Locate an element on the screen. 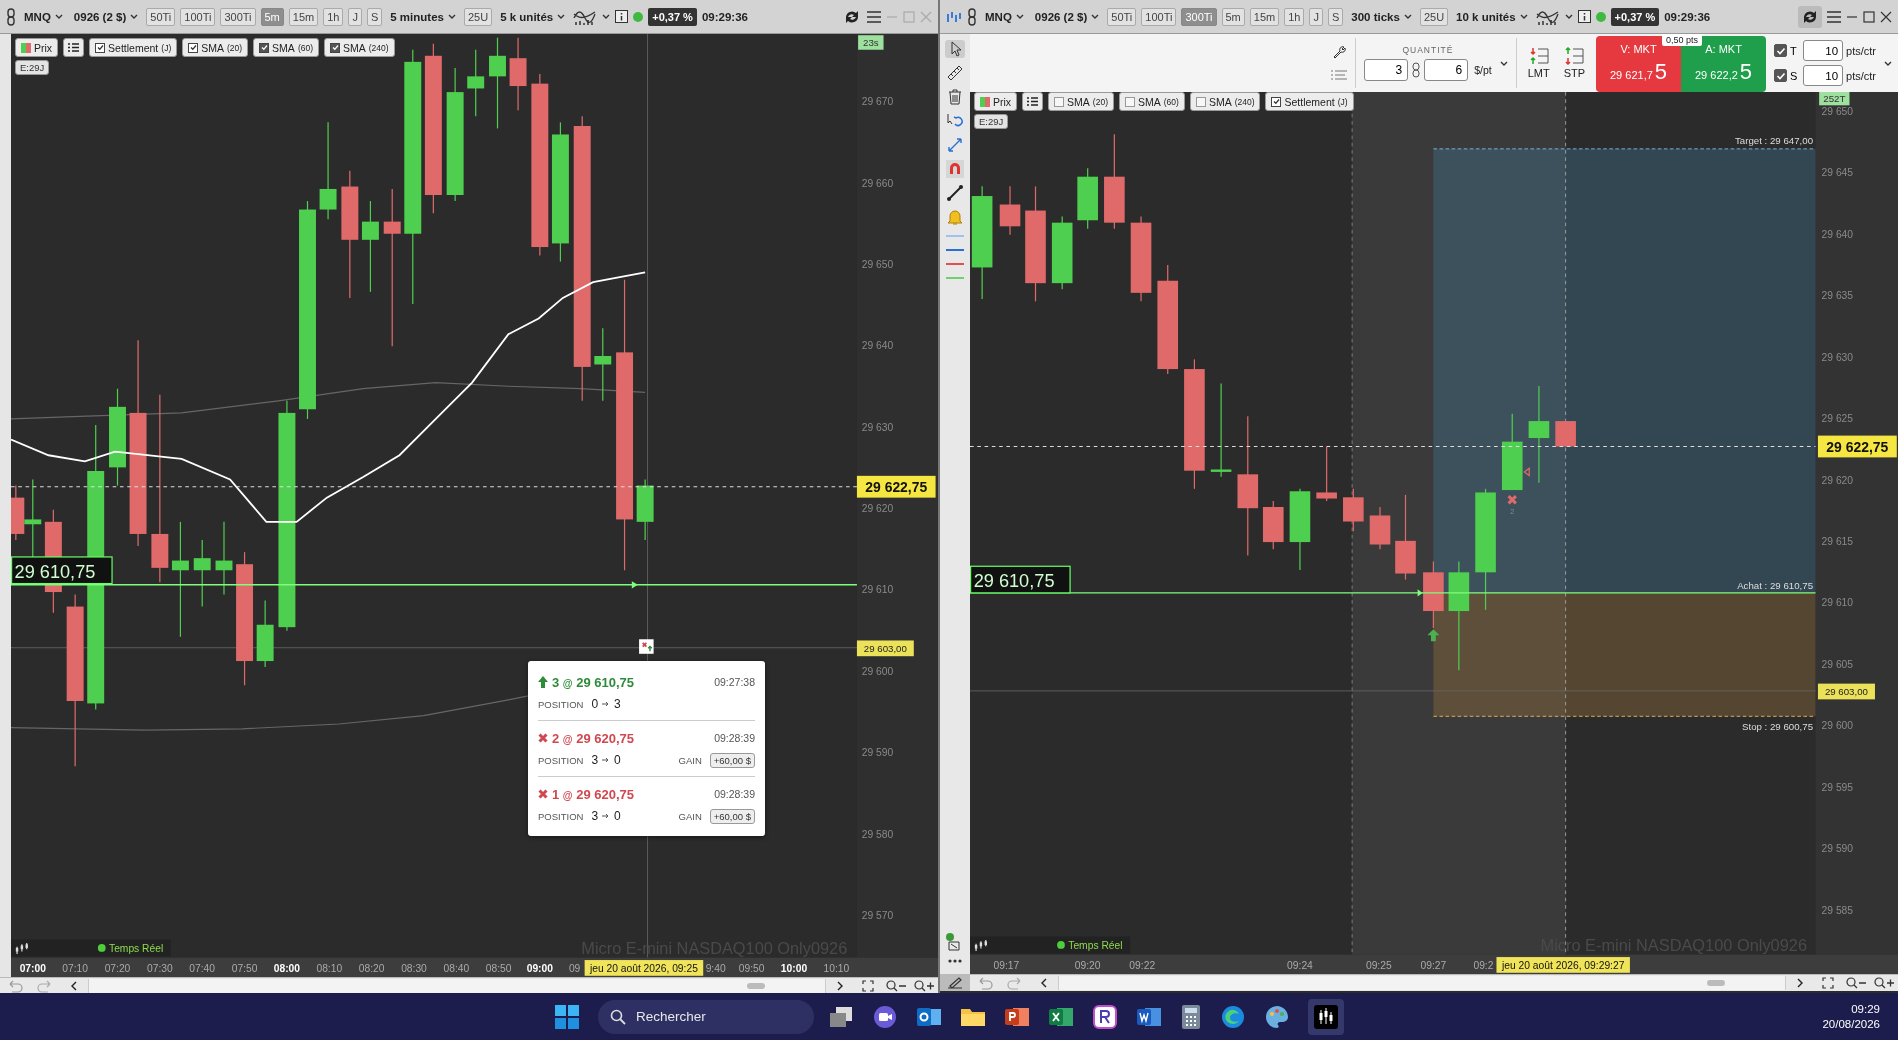 This screenshot has width=1898, height=1040. period-dropdown: 300 ticks is located at coordinates (1381, 16).